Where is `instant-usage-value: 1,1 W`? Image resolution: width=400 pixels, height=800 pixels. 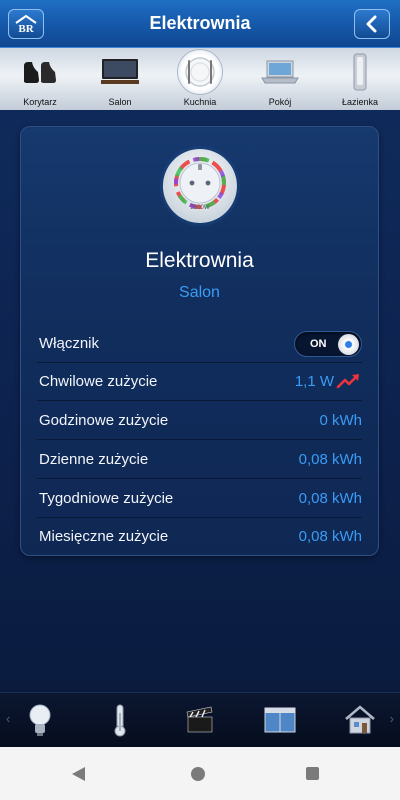
instant-usage-value: 1,1 W is located at coordinates (314, 381).